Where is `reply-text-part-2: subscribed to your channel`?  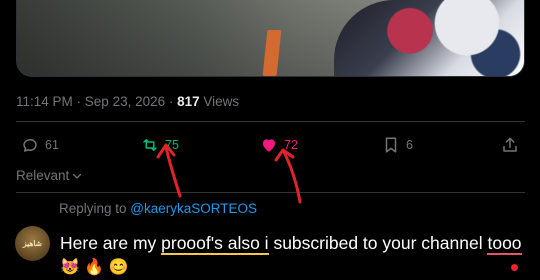
reply-text-part-2: subscribed to your channel is located at coordinates (378, 243).